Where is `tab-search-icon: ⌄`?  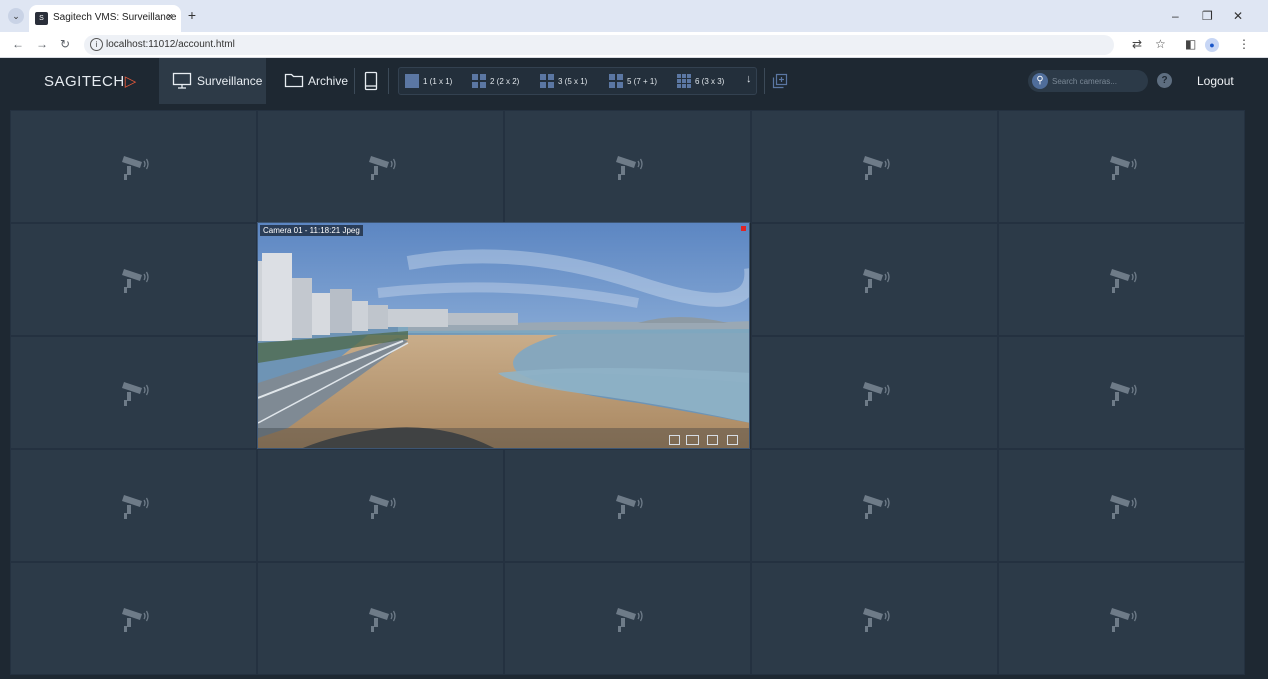
tab-search-icon: ⌄ is located at coordinates (16, 16).